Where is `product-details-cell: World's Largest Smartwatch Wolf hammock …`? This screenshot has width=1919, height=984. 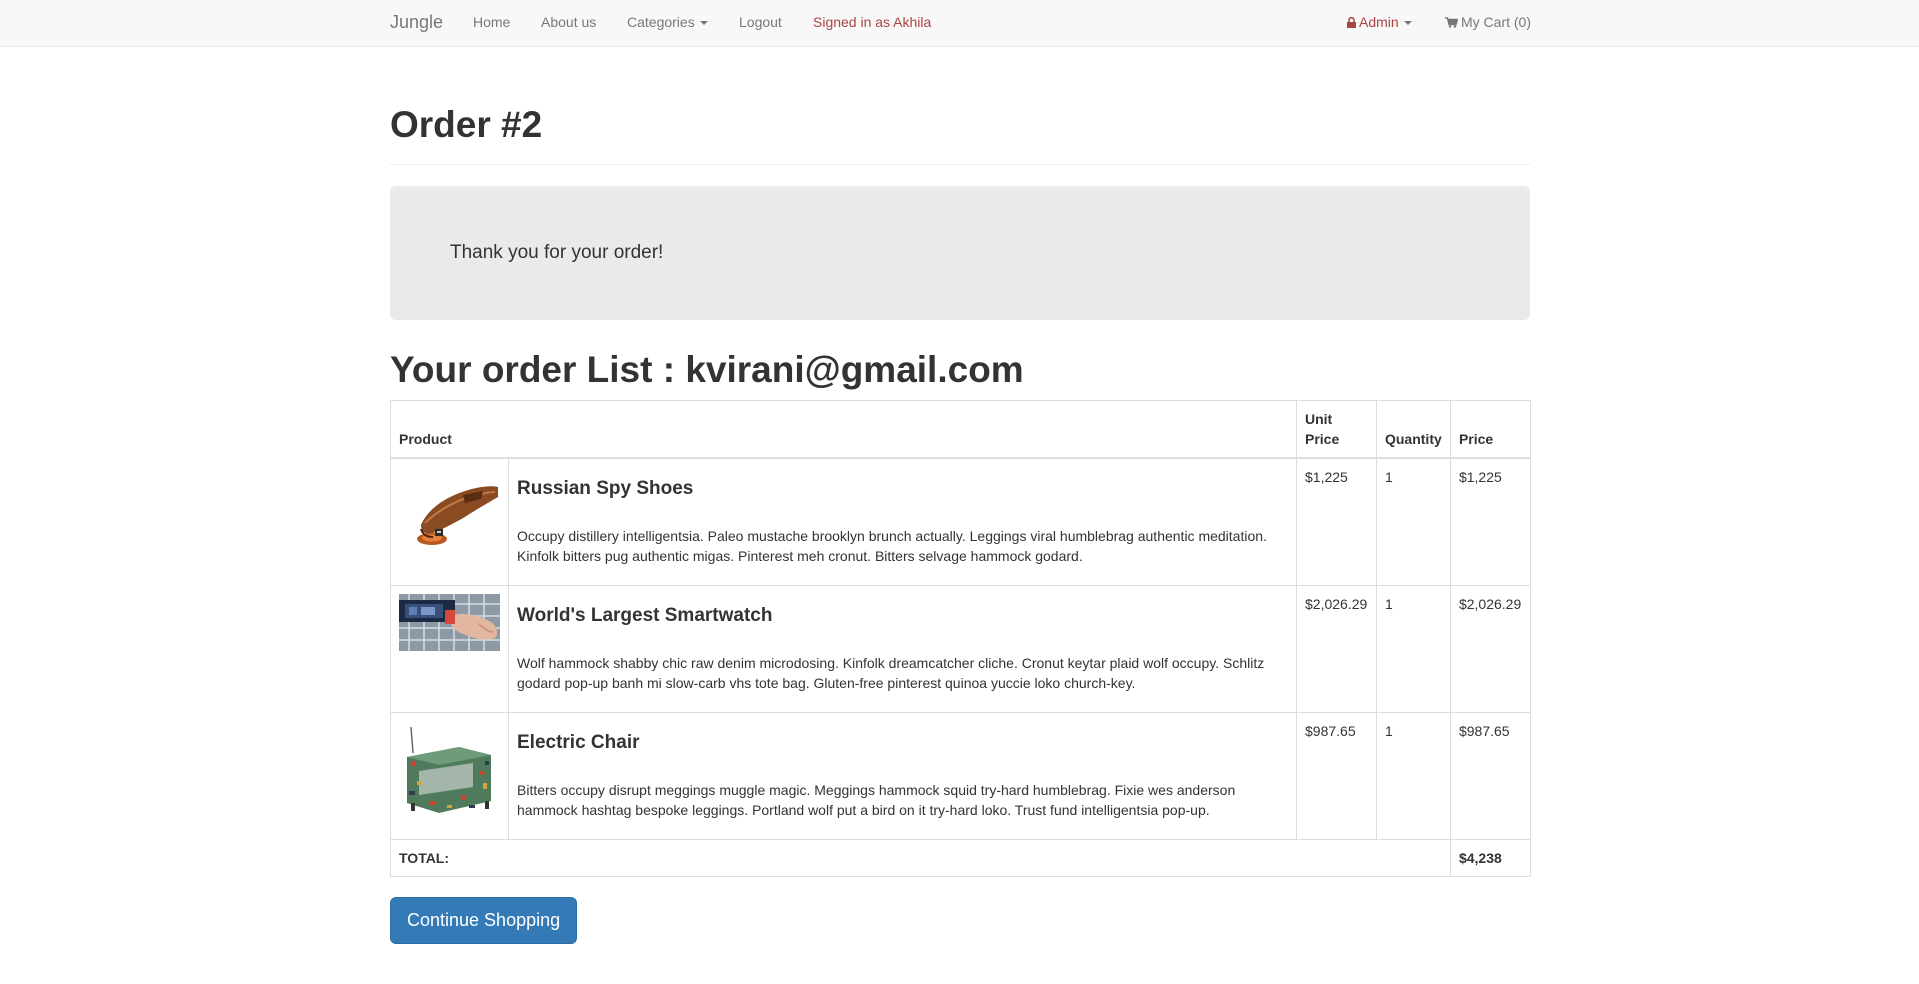
product-details-cell: World's Largest Smartwatch Wolf hammock … is located at coordinates (902, 648).